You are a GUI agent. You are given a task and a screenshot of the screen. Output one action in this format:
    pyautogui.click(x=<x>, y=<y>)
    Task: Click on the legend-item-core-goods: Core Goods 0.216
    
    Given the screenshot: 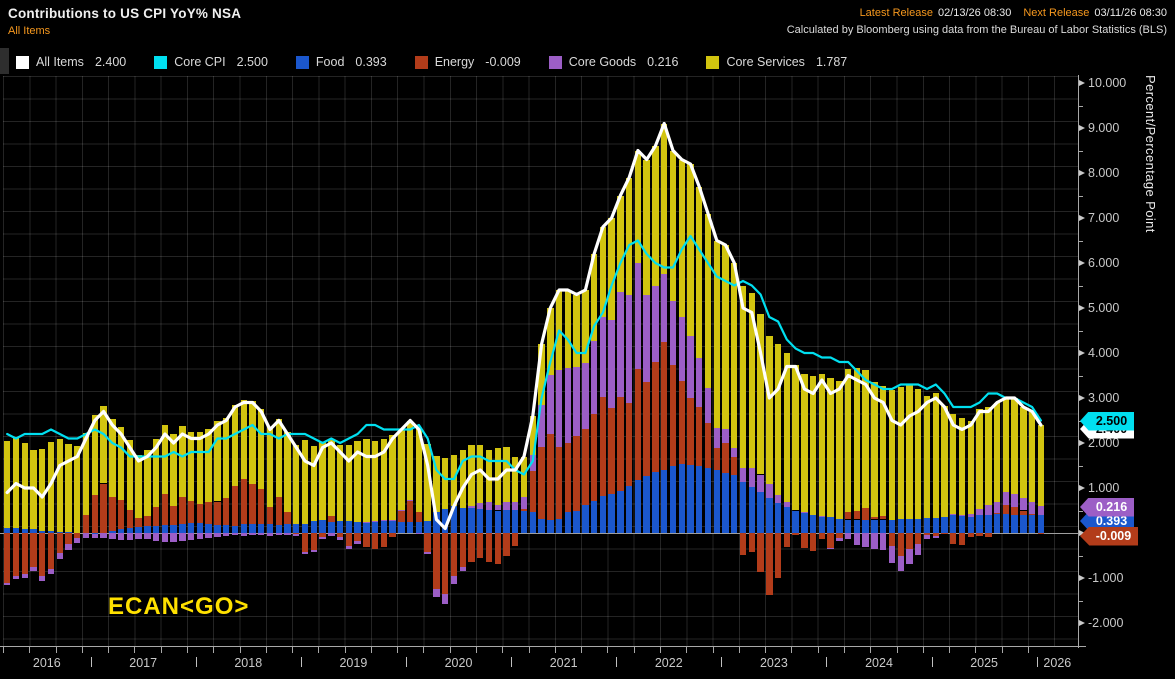 What is the action you would take?
    pyautogui.click(x=613, y=62)
    